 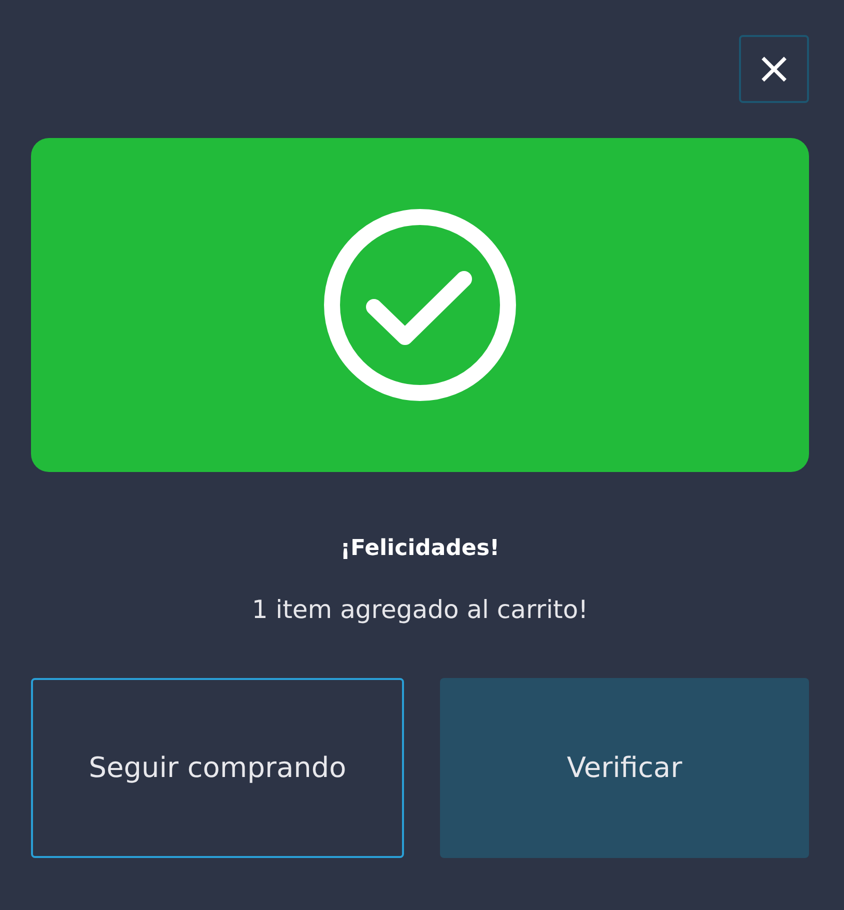 What do you see at coordinates (420, 305) in the screenshot?
I see `check-circle-icon` at bounding box center [420, 305].